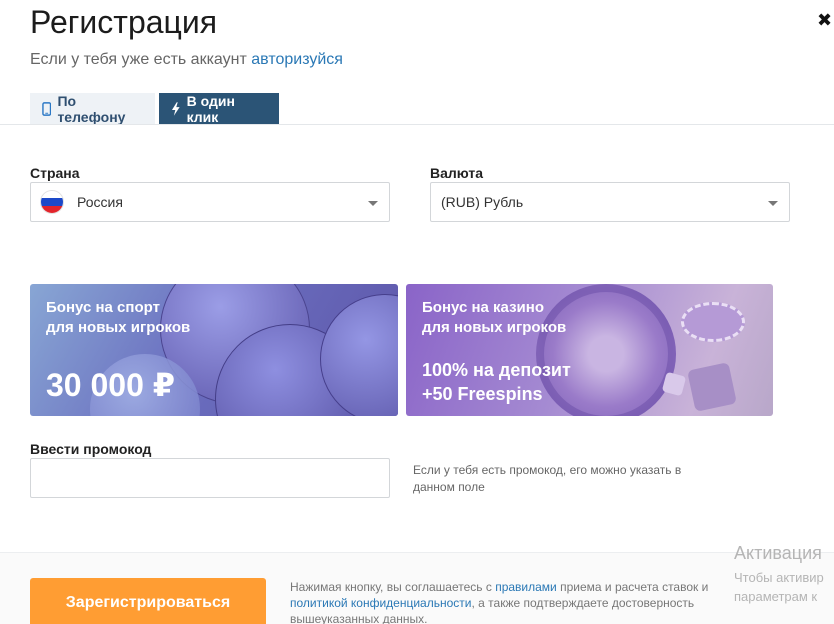 The image size is (834, 624). What do you see at coordinates (610, 202) in the screenshot?
I see `currency-select: (RUB) Рубль` at bounding box center [610, 202].